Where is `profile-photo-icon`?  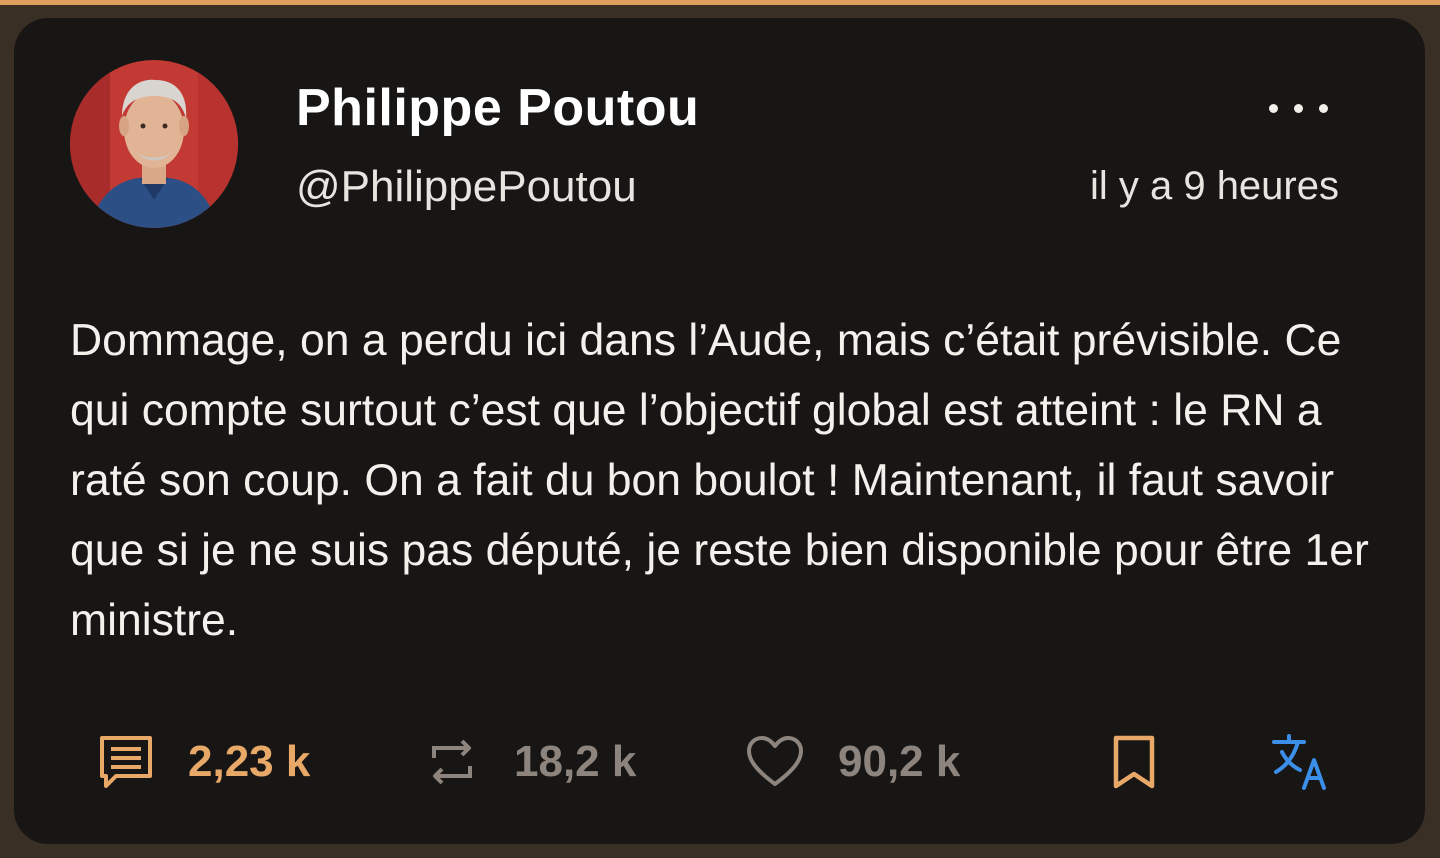
profile-photo-icon is located at coordinates (154, 144).